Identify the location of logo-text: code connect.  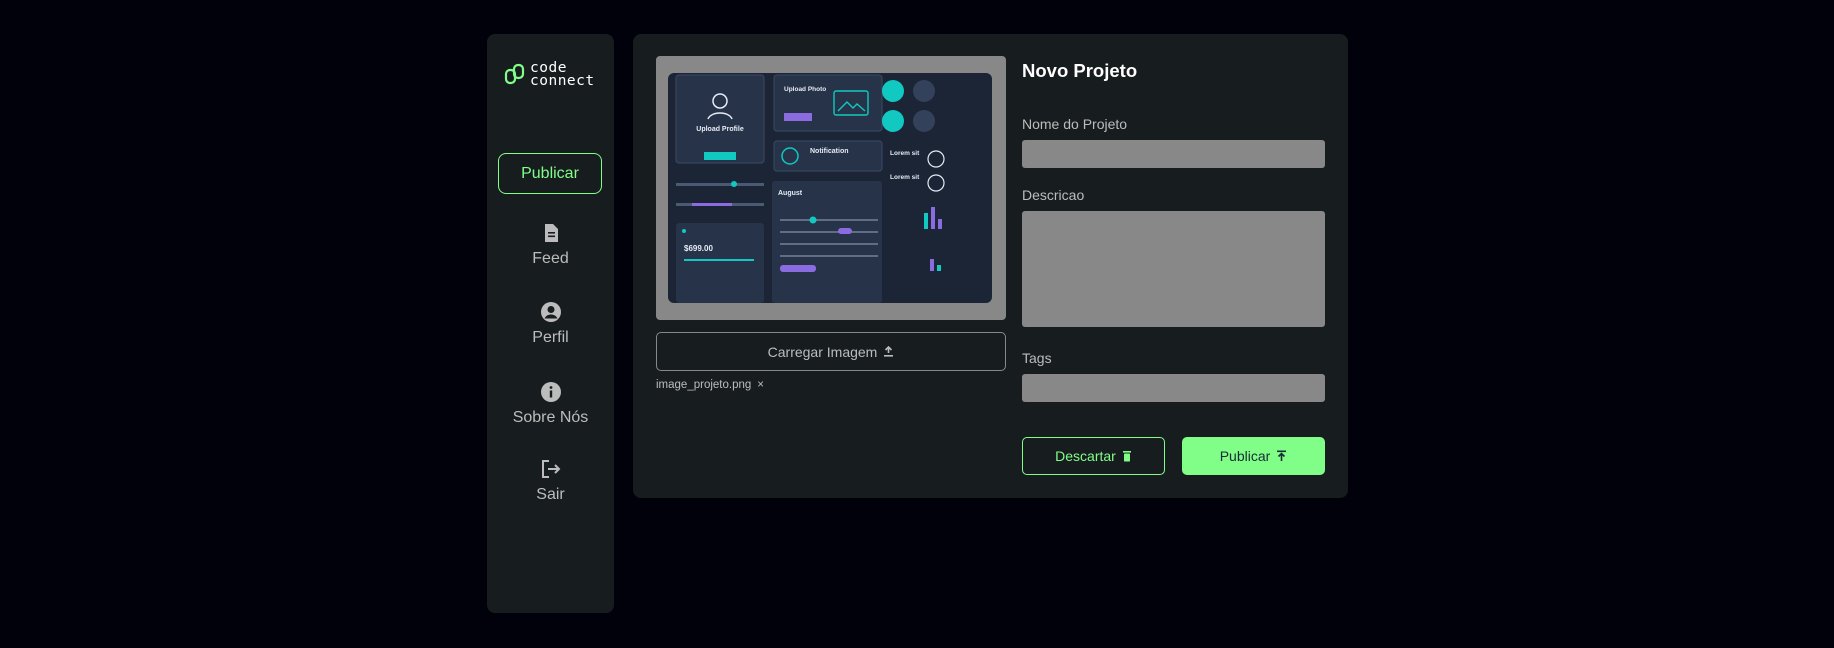
(562, 75).